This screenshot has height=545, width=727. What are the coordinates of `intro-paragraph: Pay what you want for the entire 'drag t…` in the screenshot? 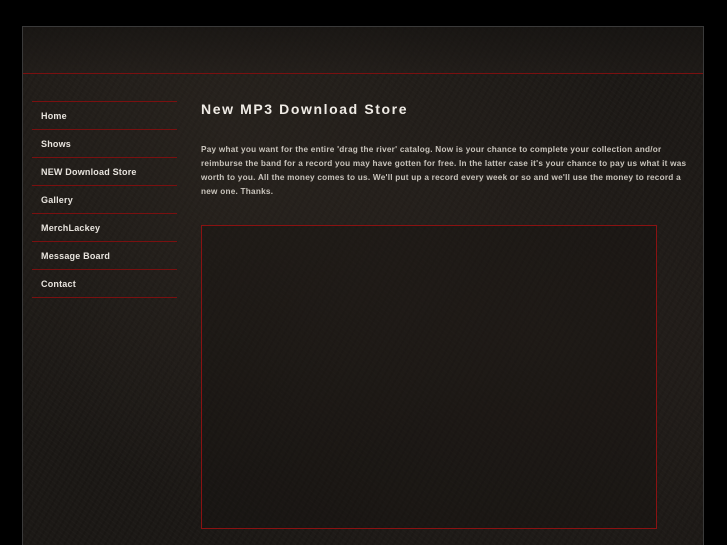 It's located at (444, 170).